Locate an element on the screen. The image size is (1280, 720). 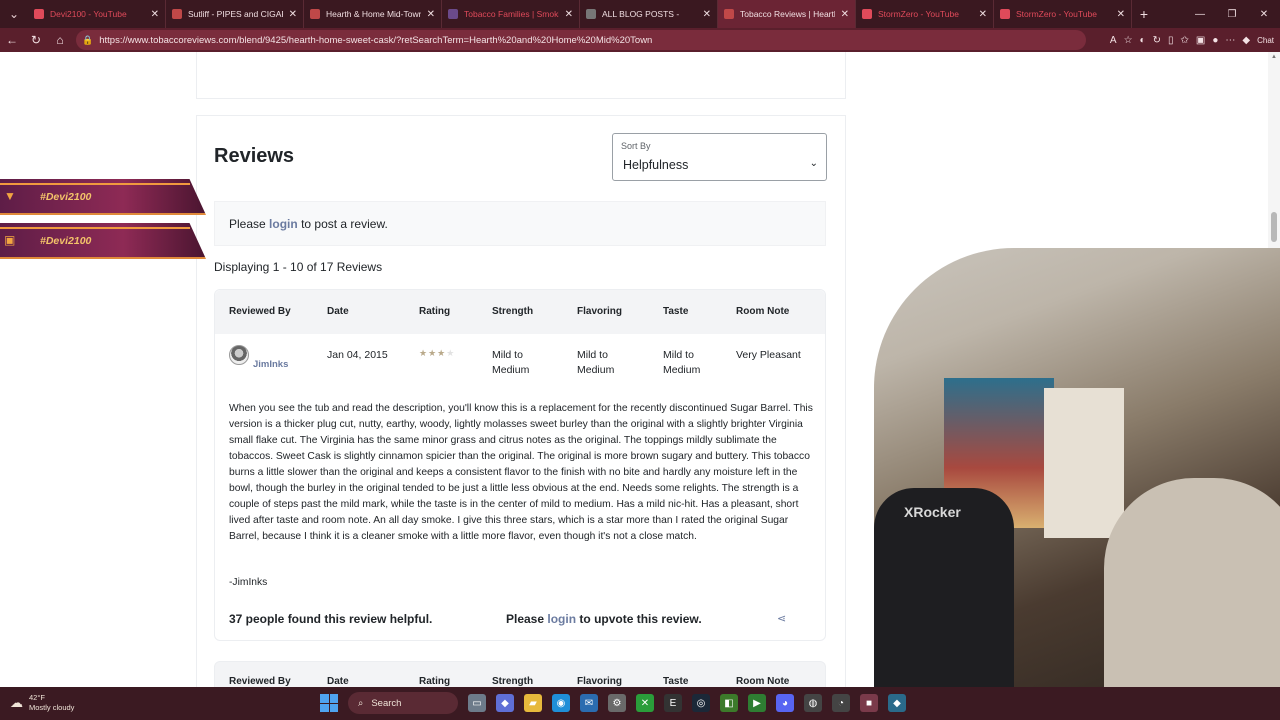
close-window-icon: ✕ is located at coordinates (1264, 14).